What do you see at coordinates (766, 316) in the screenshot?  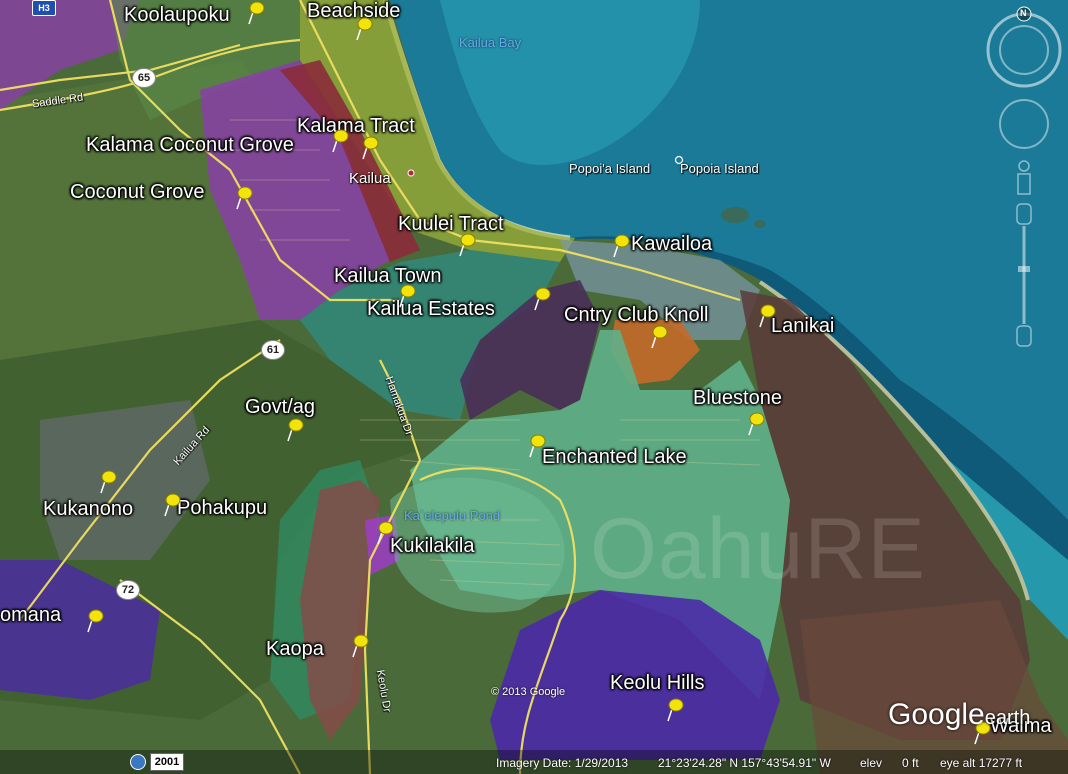 I see `pin-lanikai-icon` at bounding box center [766, 316].